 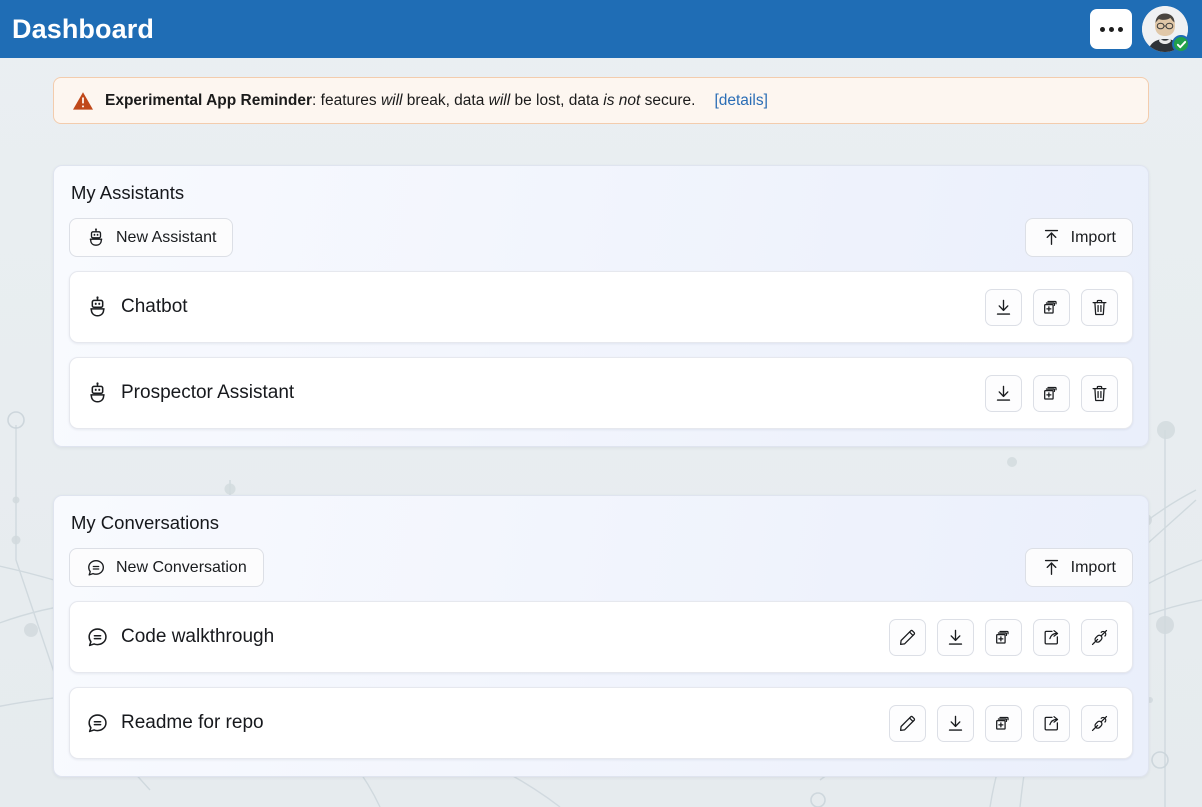 What do you see at coordinates (601, 237) in the screenshot?
I see `assistants-toolbar: New Assistant Import` at bounding box center [601, 237].